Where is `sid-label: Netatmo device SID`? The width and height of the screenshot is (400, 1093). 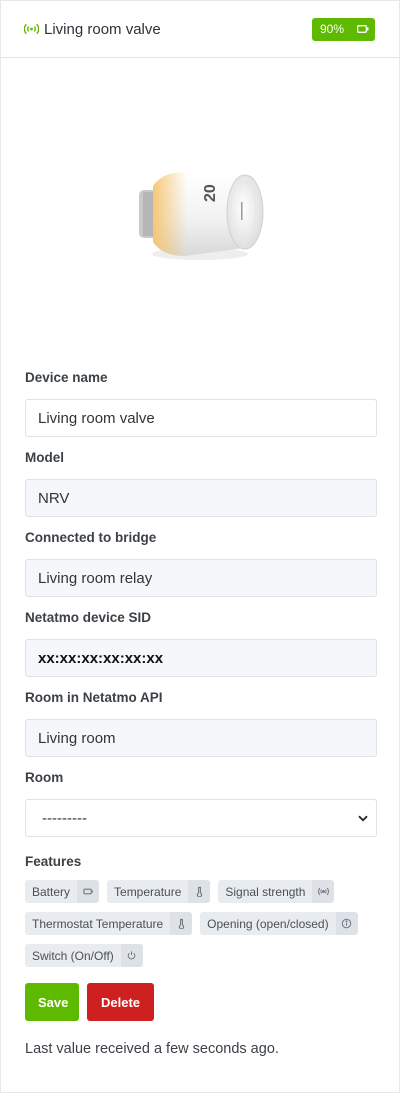
sid-label: Netatmo device SID is located at coordinates (88, 617).